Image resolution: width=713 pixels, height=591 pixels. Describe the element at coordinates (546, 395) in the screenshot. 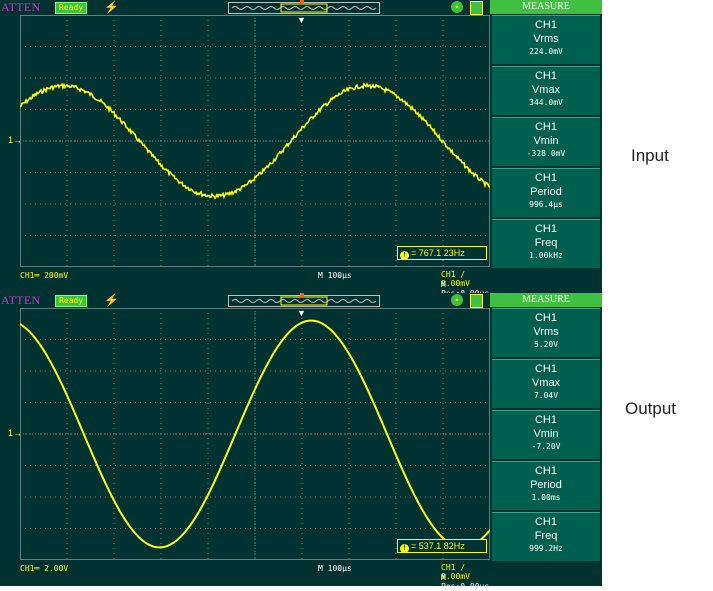

I see `measure-value: 7.04V` at that location.